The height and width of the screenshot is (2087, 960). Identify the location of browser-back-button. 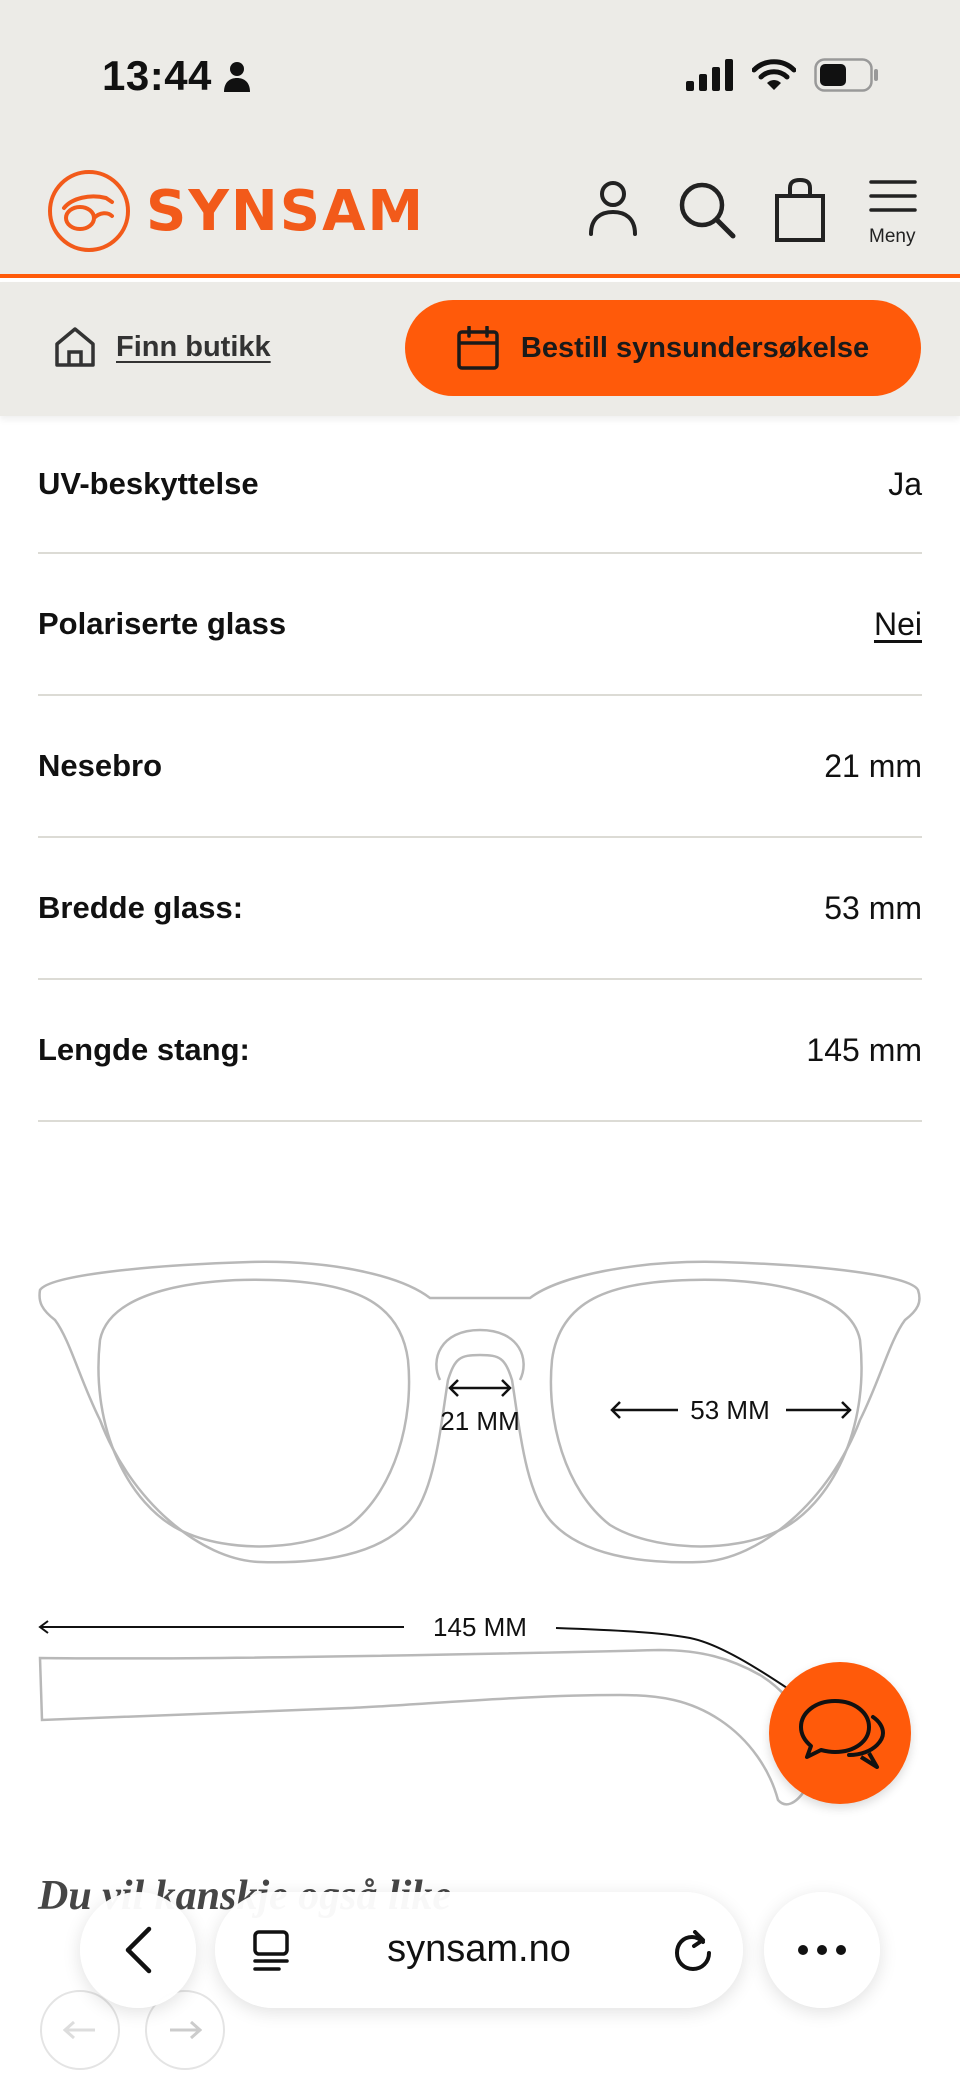
(138, 1950).